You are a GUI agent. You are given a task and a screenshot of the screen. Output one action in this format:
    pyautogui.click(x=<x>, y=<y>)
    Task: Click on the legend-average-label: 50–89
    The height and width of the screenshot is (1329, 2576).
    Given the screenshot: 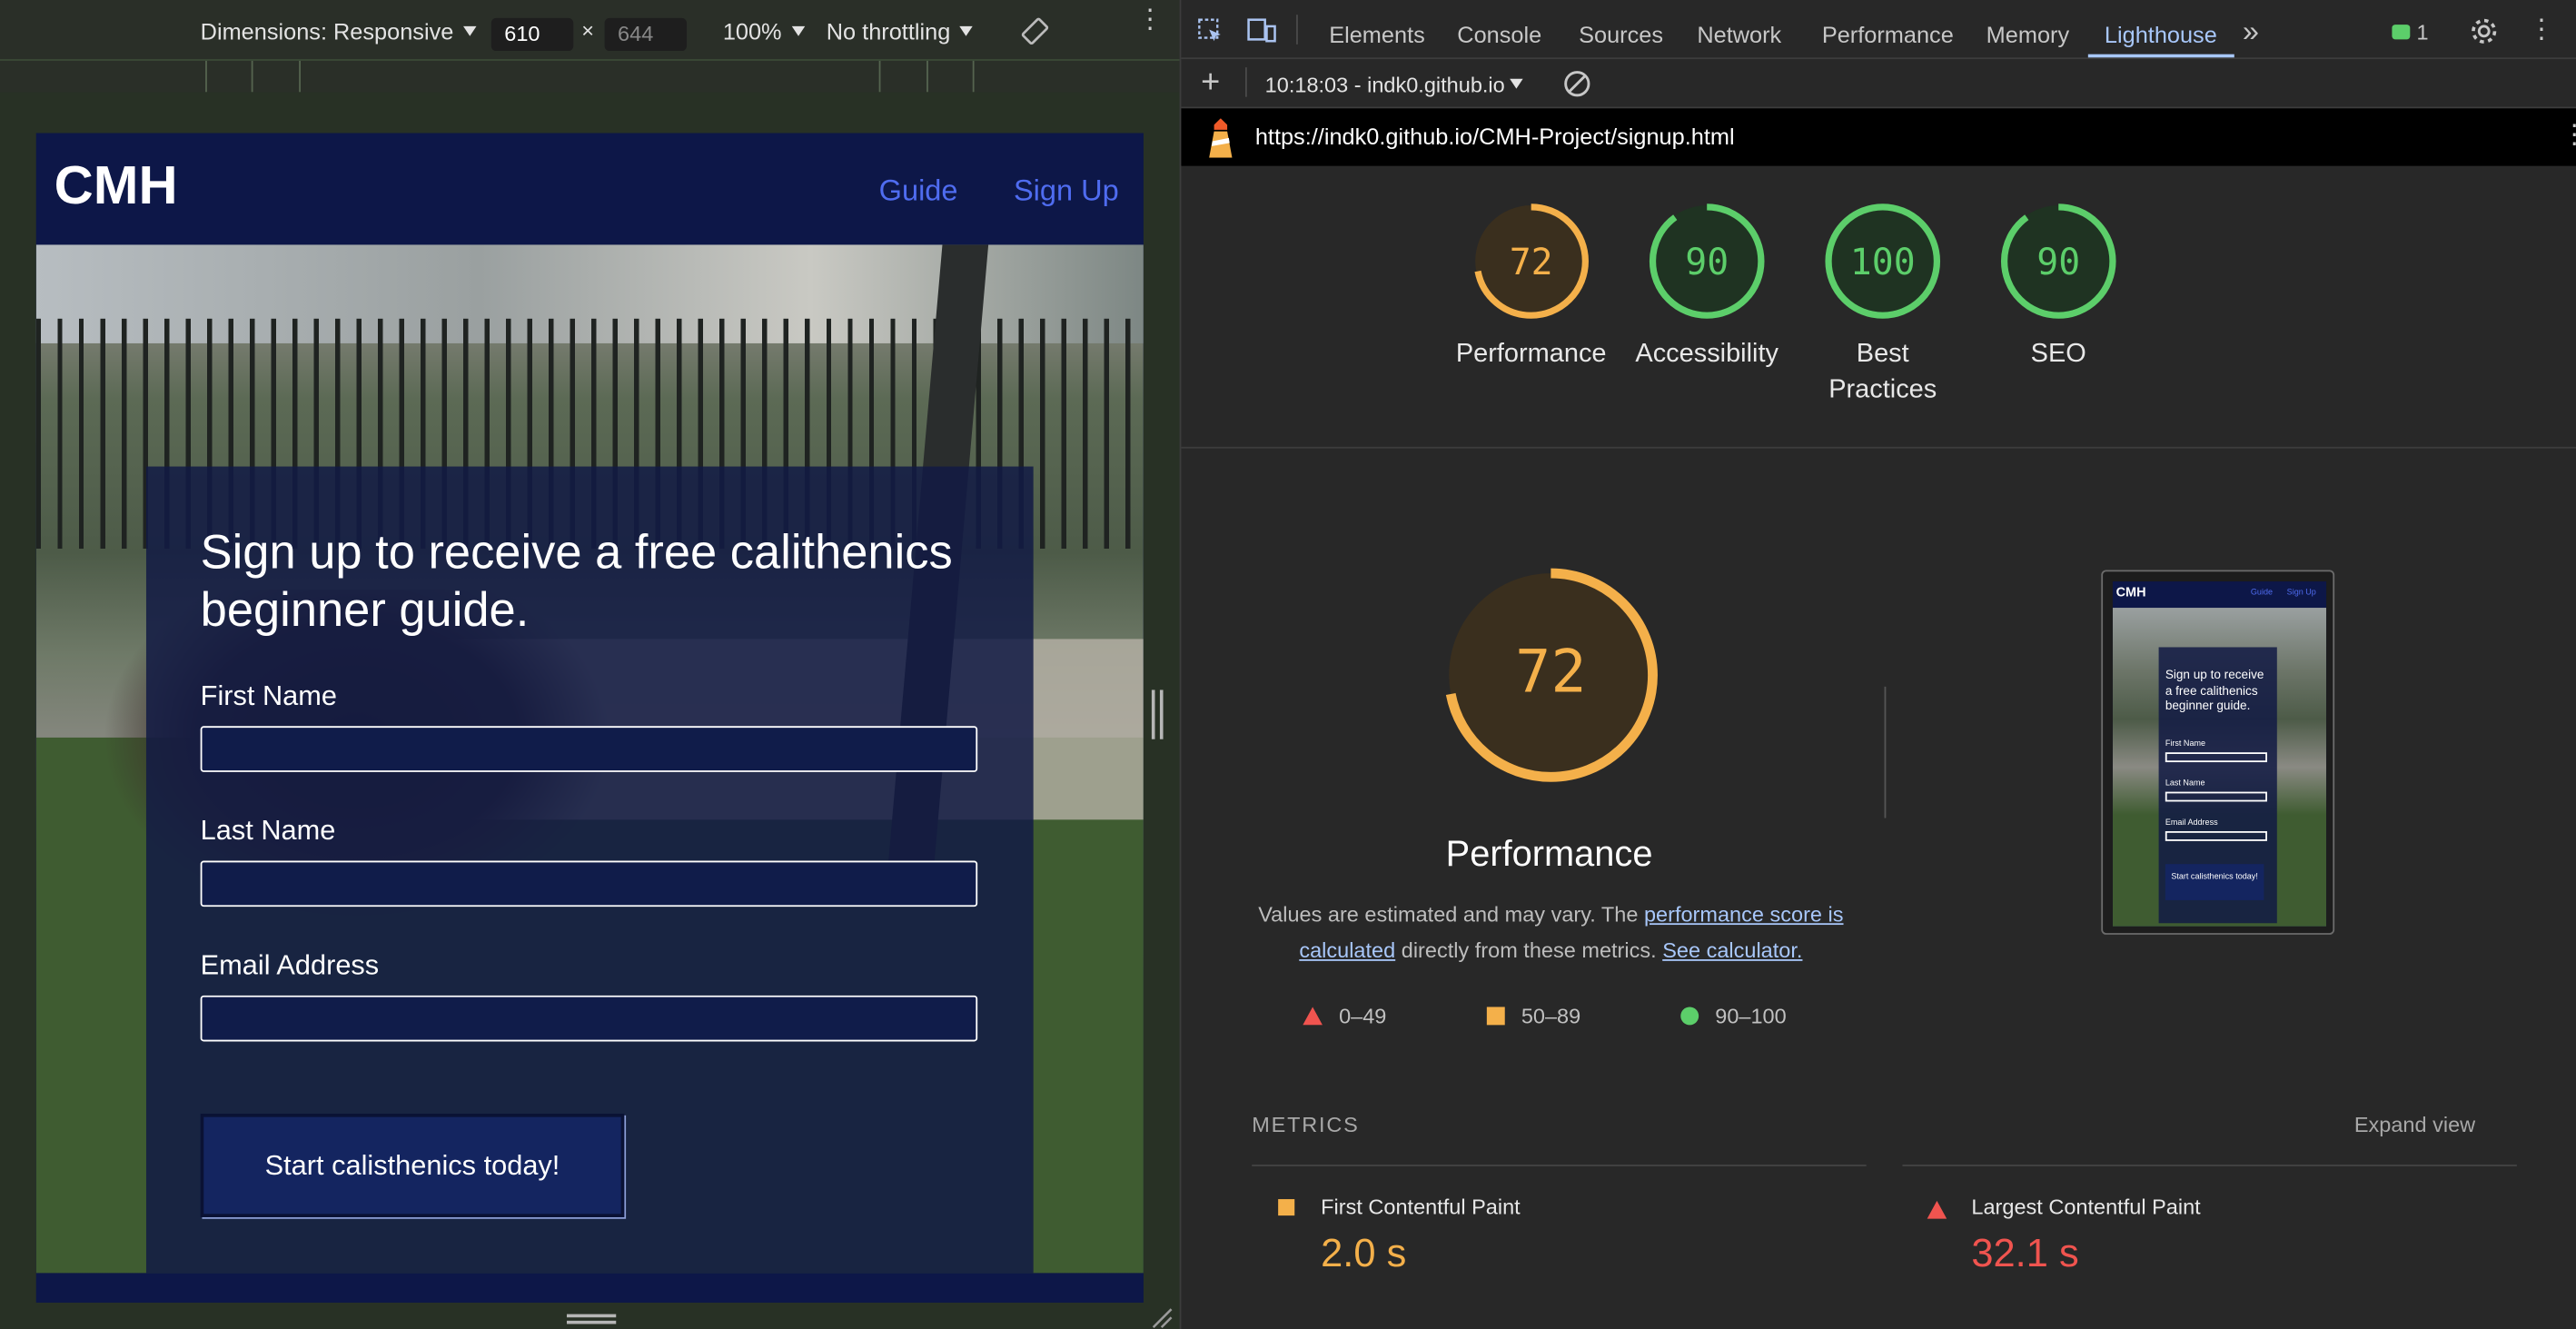 What is the action you would take?
    pyautogui.click(x=1551, y=1015)
    